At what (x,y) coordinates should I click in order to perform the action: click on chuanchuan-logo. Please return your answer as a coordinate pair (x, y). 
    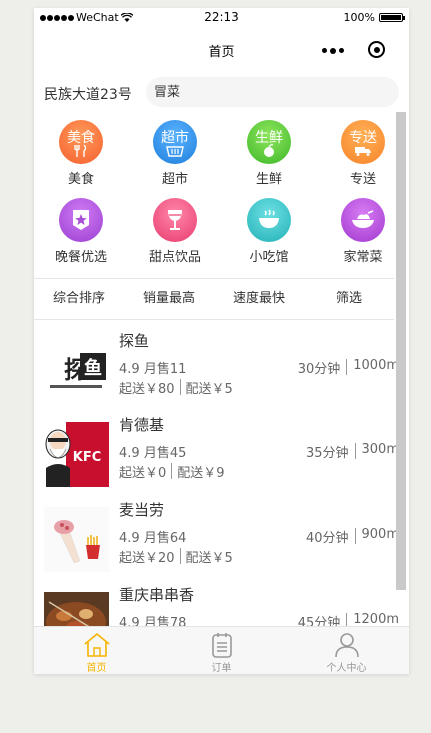
    Looking at the image, I should click on (76, 609).